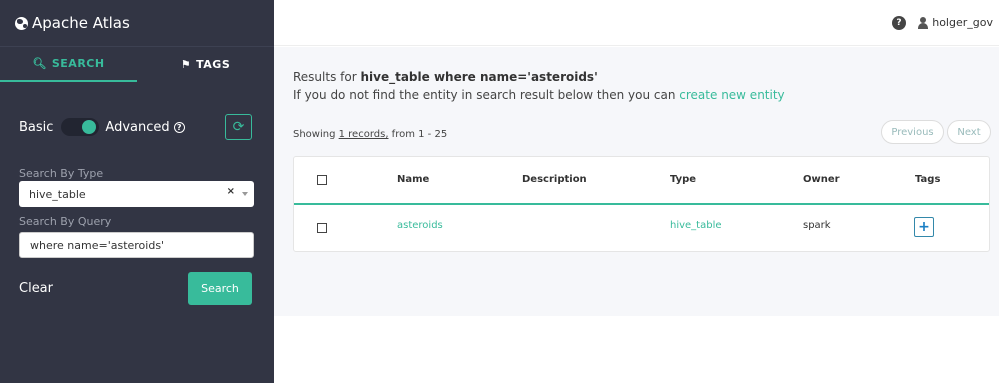 This screenshot has height=383, width=999. What do you see at coordinates (420, 225) in the screenshot?
I see `entity-name-link: asteroids` at bounding box center [420, 225].